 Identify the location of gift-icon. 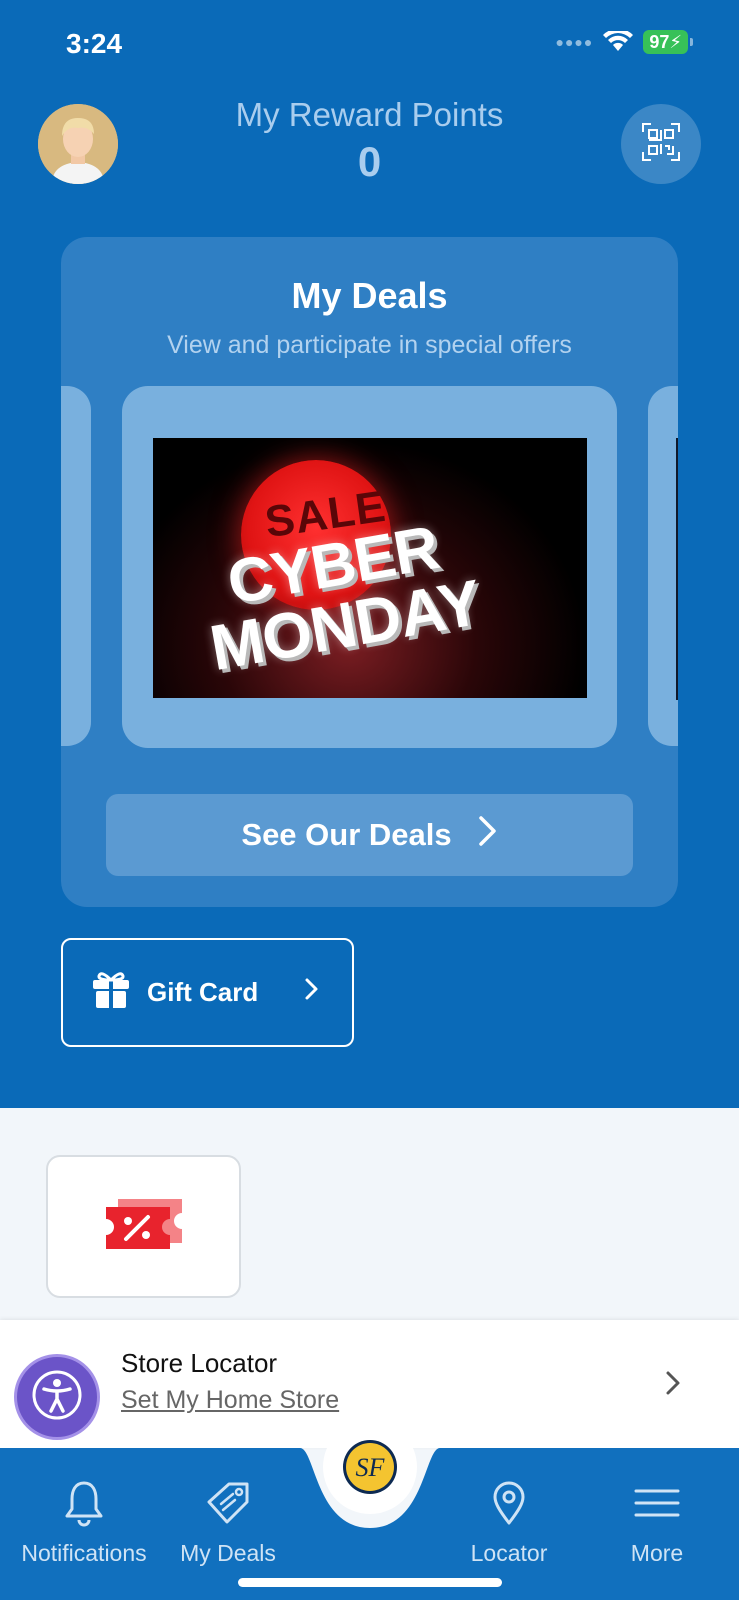
(111, 992).